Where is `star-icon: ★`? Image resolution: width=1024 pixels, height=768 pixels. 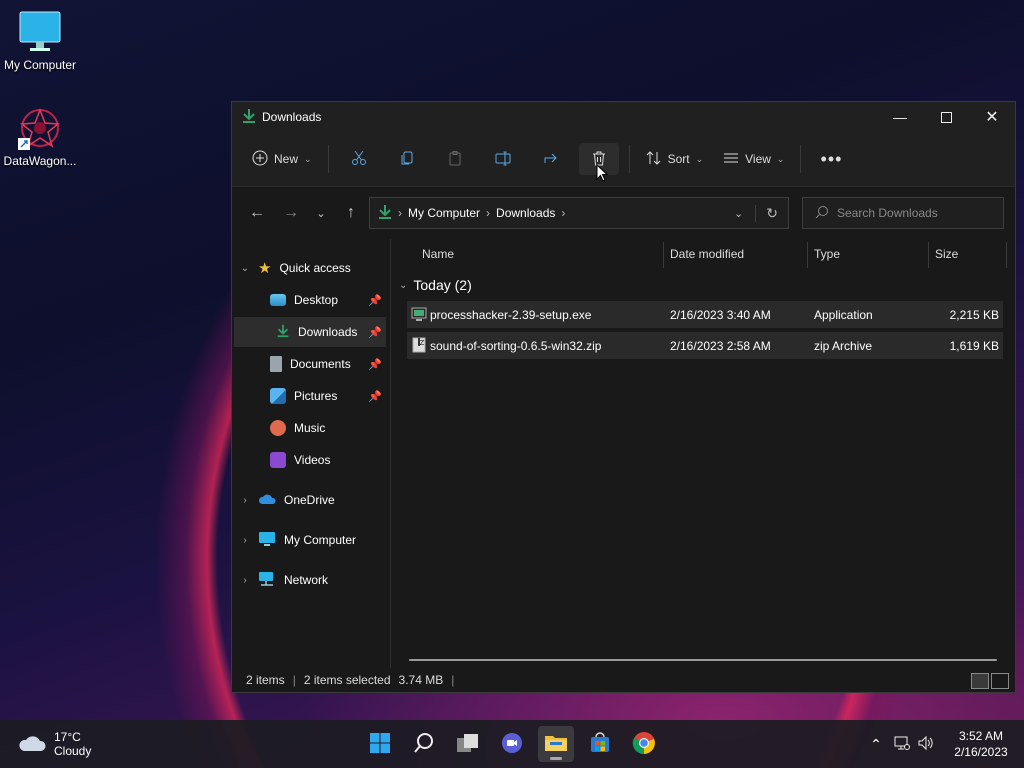
star-icon: ★ is located at coordinates (265, 268).